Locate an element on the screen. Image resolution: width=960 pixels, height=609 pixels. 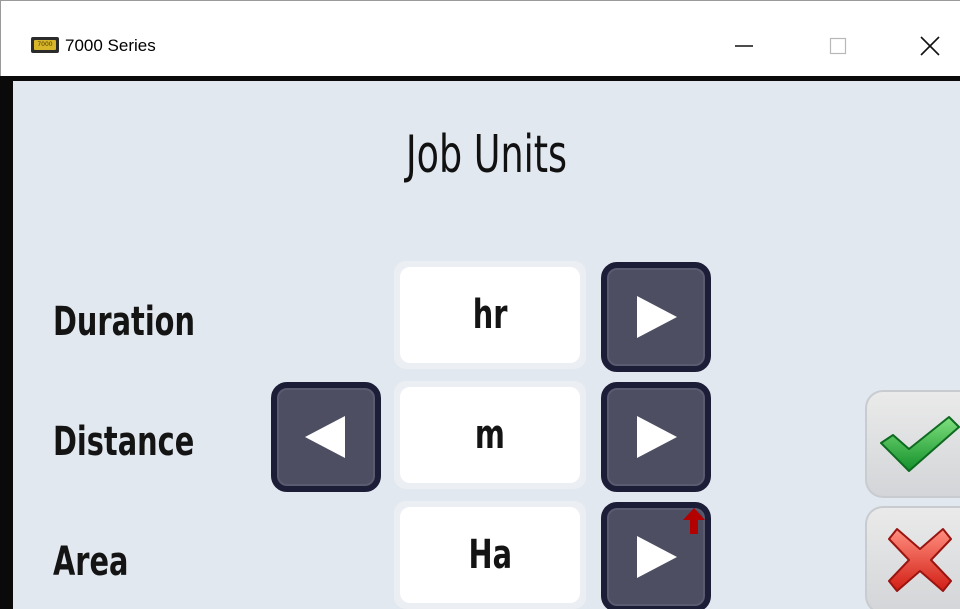
distance-value: m is located at coordinates (490, 435).